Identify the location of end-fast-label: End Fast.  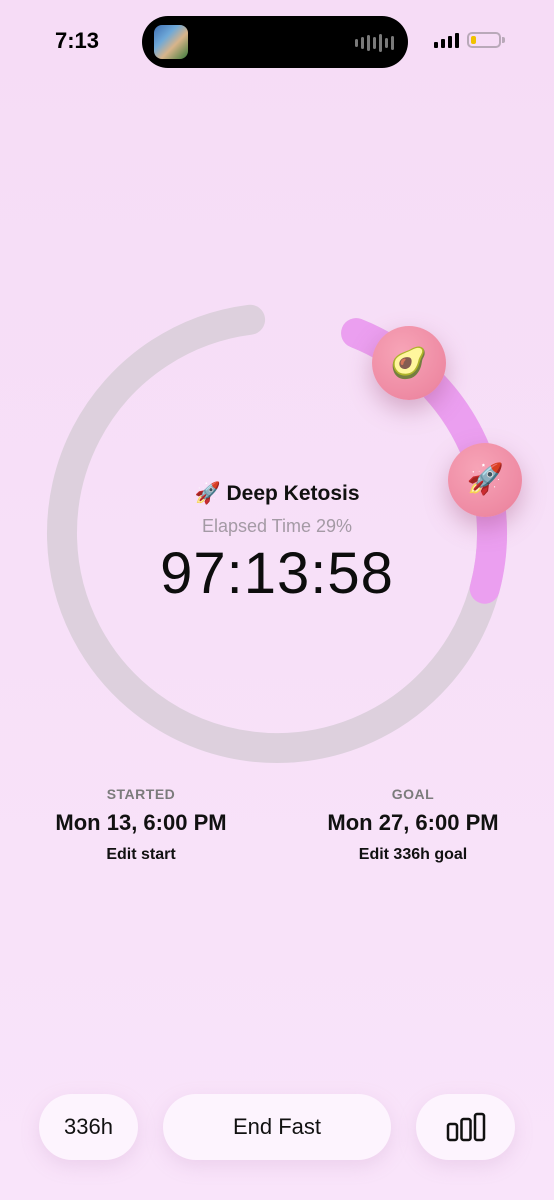
(277, 1126).